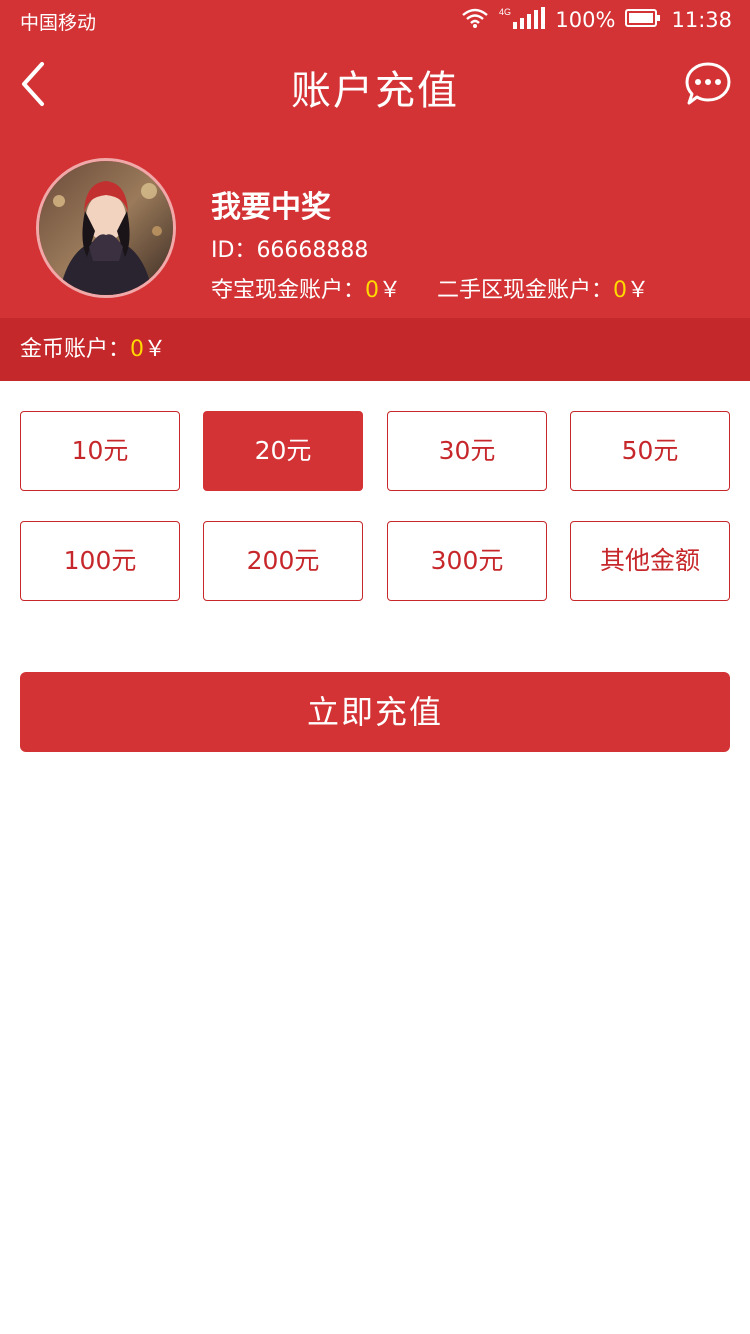  I want to click on amount-option-50: 50元, so click(650, 451).